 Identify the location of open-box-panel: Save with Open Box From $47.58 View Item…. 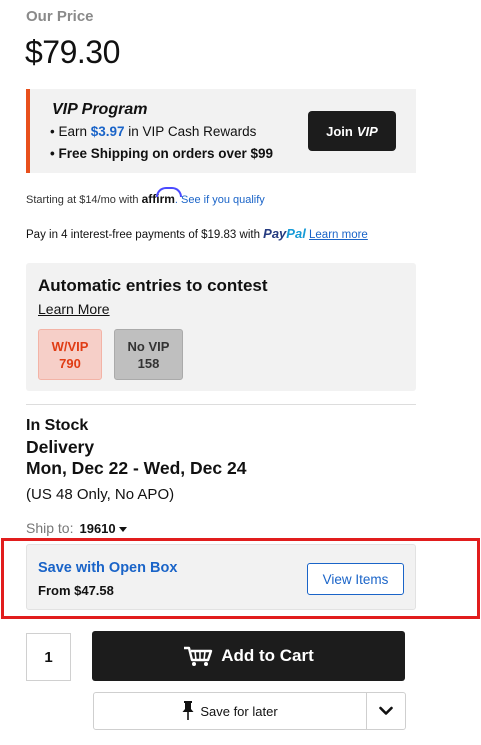
(221, 577).